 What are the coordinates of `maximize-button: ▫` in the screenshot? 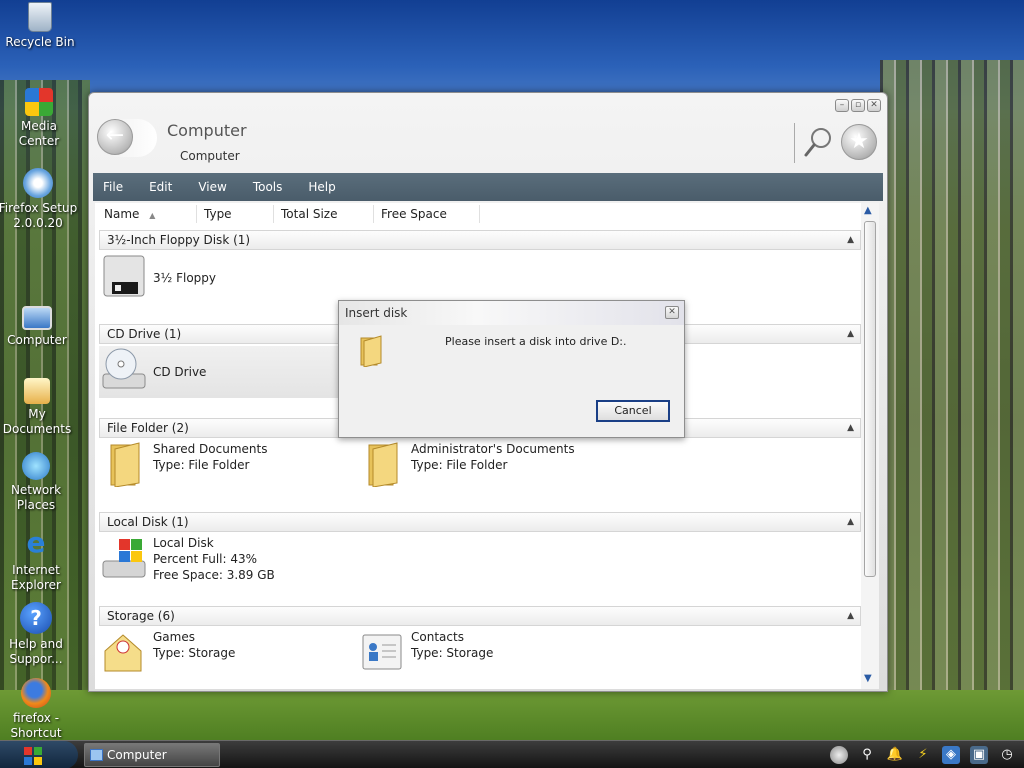 It's located at (858, 105).